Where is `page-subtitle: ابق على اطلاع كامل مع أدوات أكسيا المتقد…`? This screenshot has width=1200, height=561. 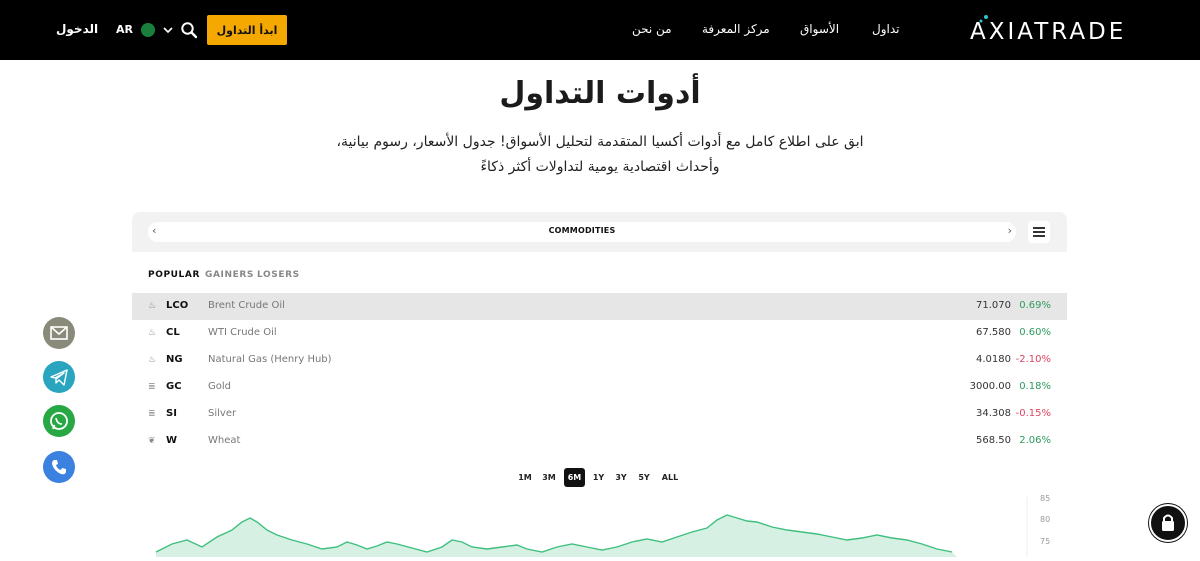 page-subtitle: ابق على اطلاع كامل مع أدوات أكسيا المتقد… is located at coordinates (600, 155).